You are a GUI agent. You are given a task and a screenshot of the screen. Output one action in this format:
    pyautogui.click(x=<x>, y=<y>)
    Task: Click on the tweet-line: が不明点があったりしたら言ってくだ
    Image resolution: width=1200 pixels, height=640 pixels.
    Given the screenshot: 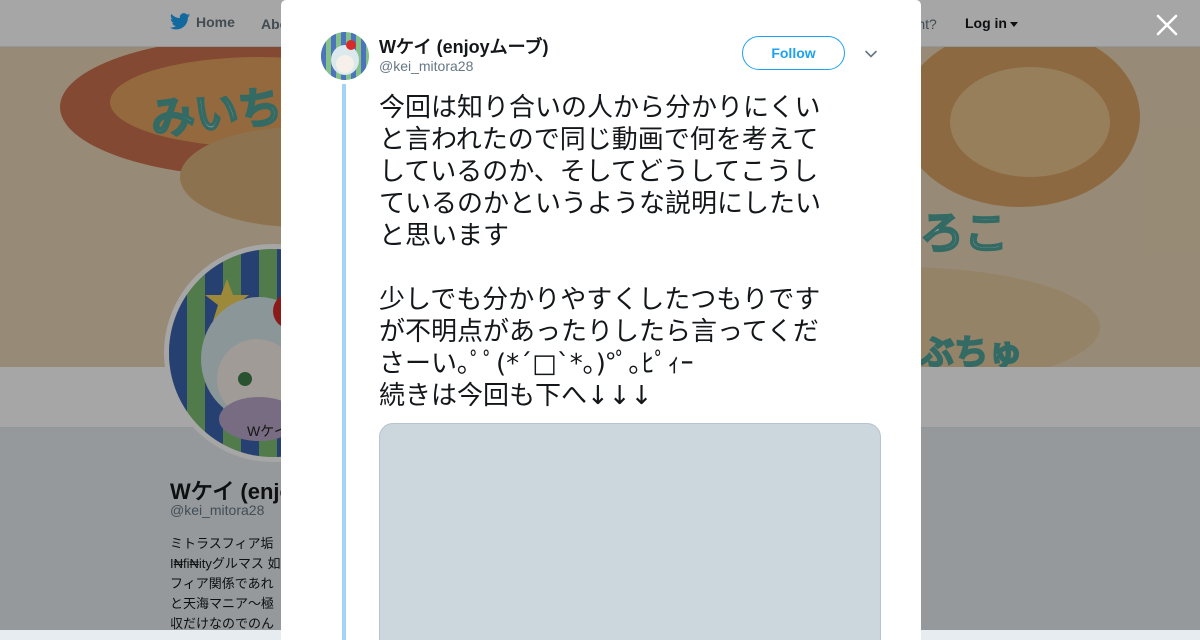 What is the action you would take?
    pyautogui.click(x=599, y=332)
    